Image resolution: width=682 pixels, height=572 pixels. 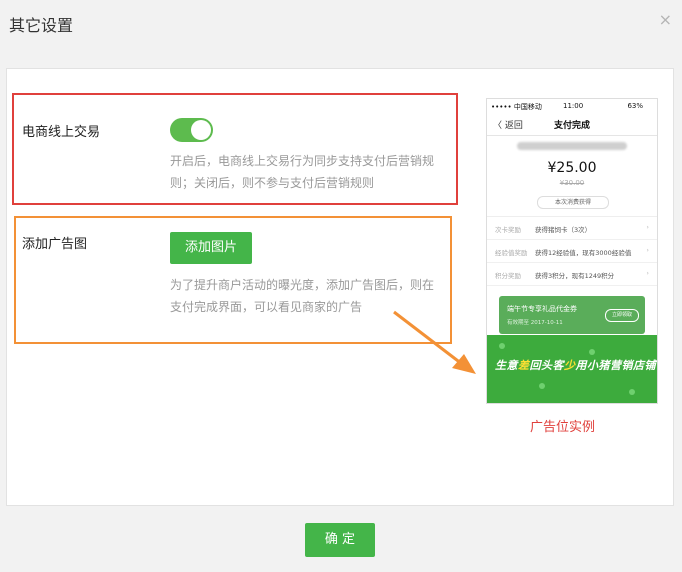 I want to click on ecommerce-description: 开启后，电商线上交易行为同步支持支付后营销规 则；关闭后，则不参与支付后营销规则, so click(x=302, y=172).